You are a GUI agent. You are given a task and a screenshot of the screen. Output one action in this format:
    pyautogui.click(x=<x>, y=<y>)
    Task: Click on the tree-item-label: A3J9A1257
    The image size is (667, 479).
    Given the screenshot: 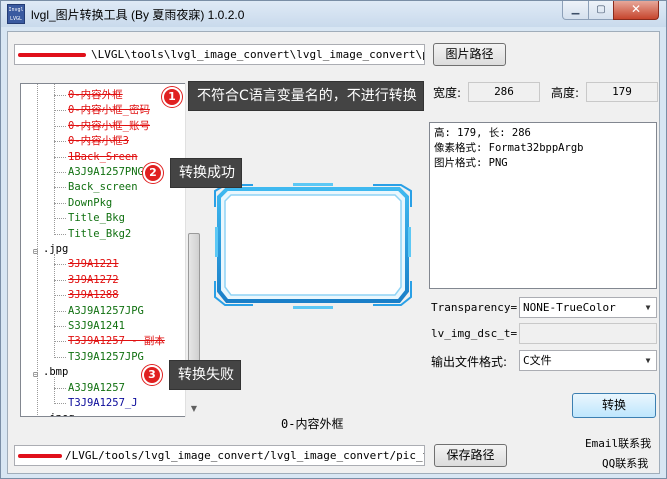 What is the action you would take?
    pyautogui.click(x=96, y=387)
    